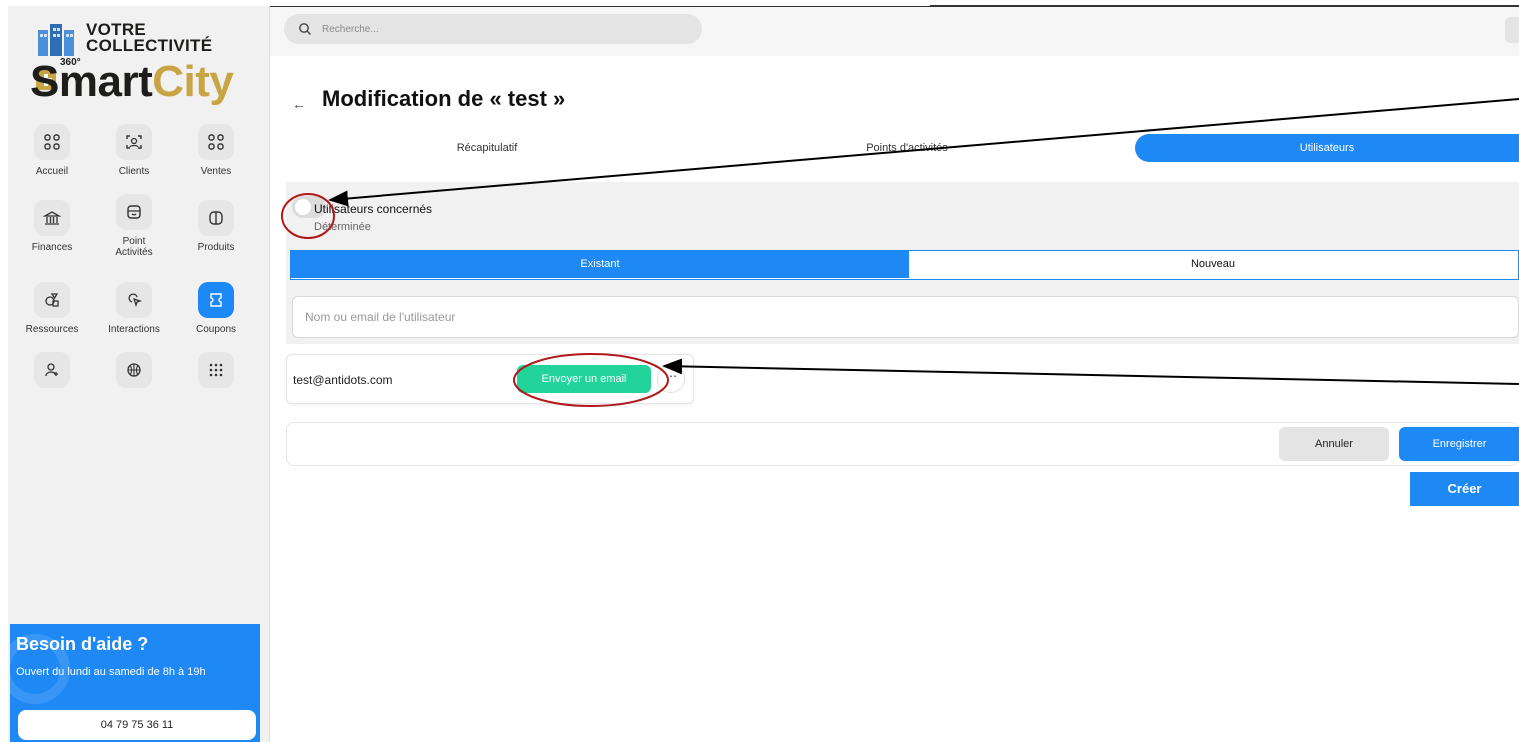  I want to click on topbar-action, so click(1512, 30).